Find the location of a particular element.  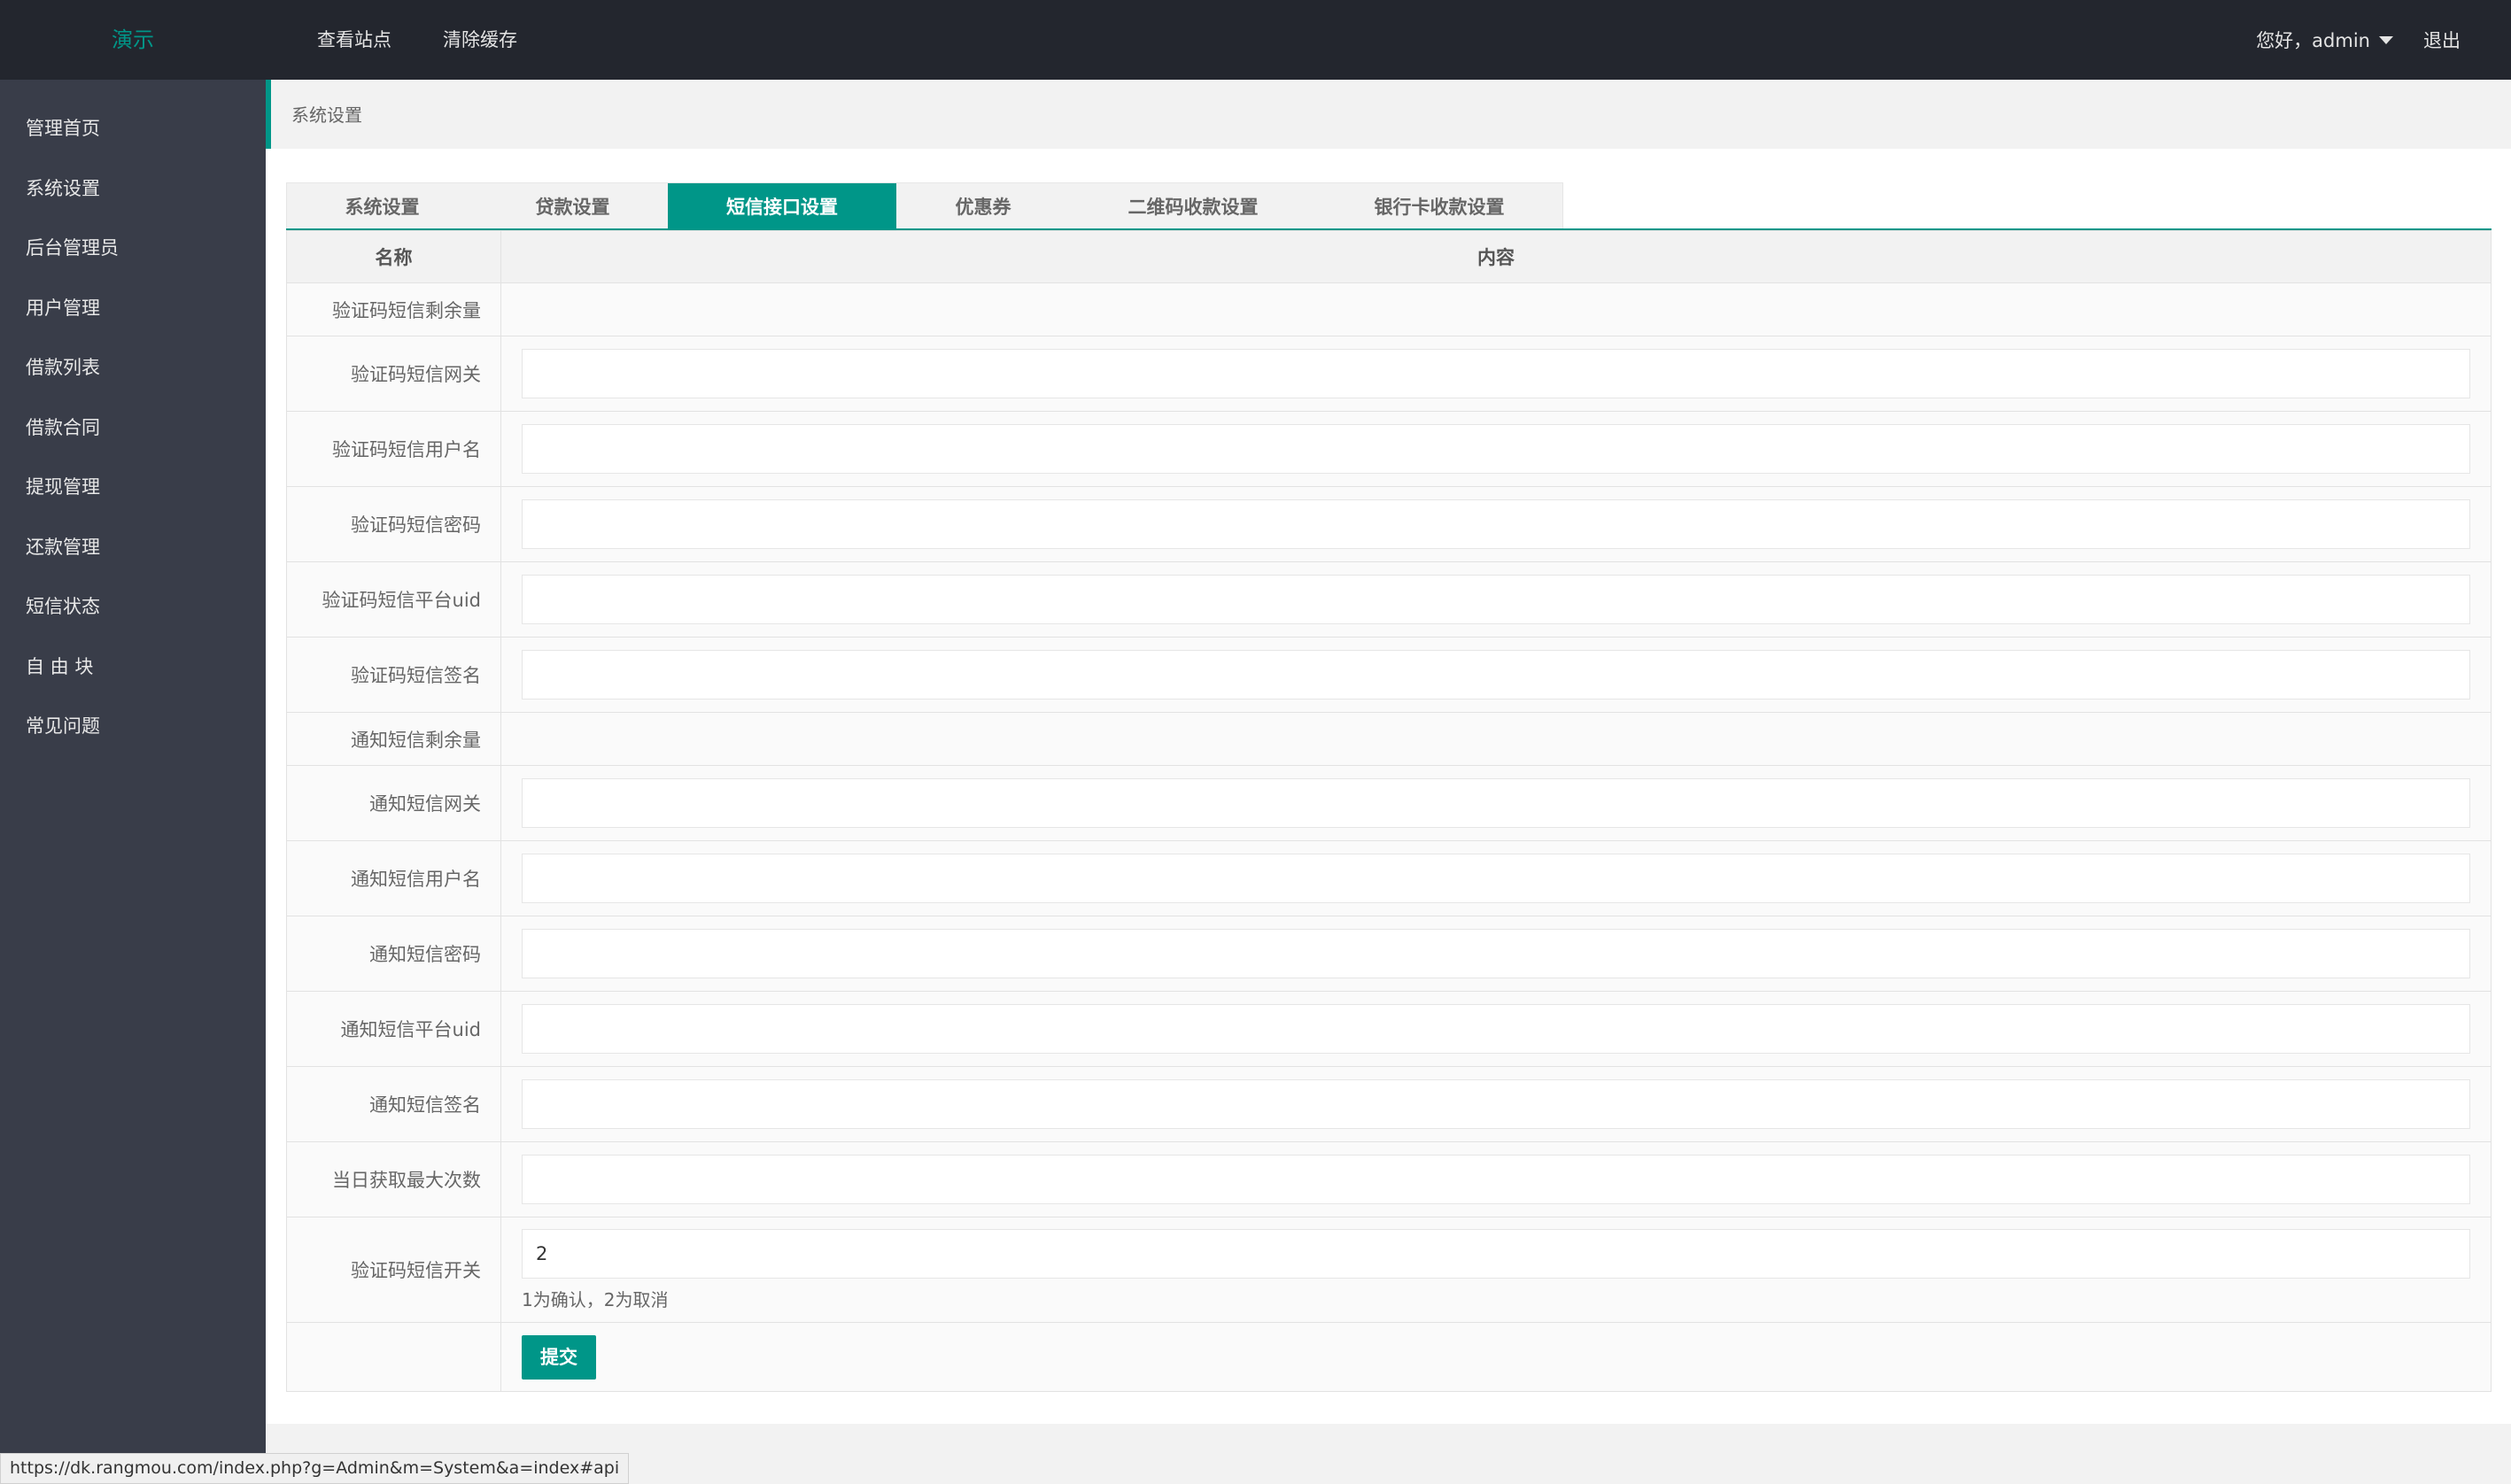

table-row: 通知短信剩余量 is located at coordinates (1389, 739).